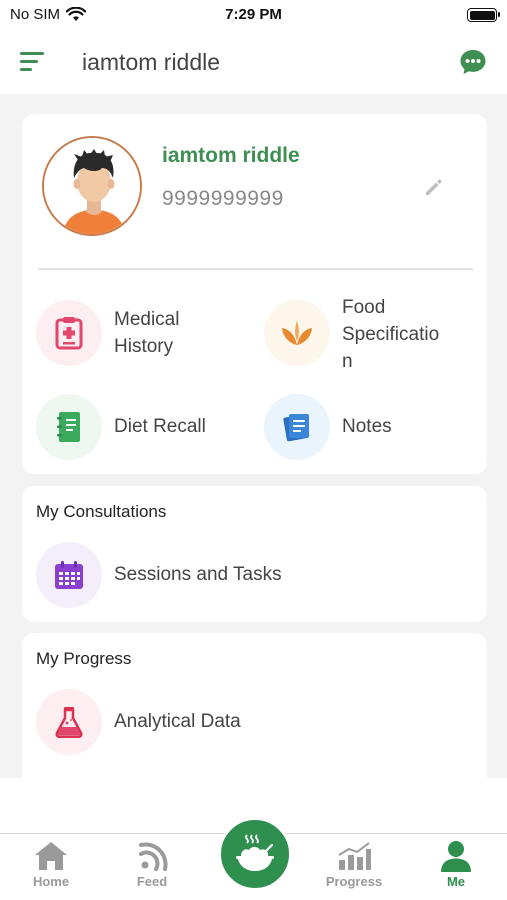 The image size is (507, 900). I want to click on battery-icon, so click(483, 15).